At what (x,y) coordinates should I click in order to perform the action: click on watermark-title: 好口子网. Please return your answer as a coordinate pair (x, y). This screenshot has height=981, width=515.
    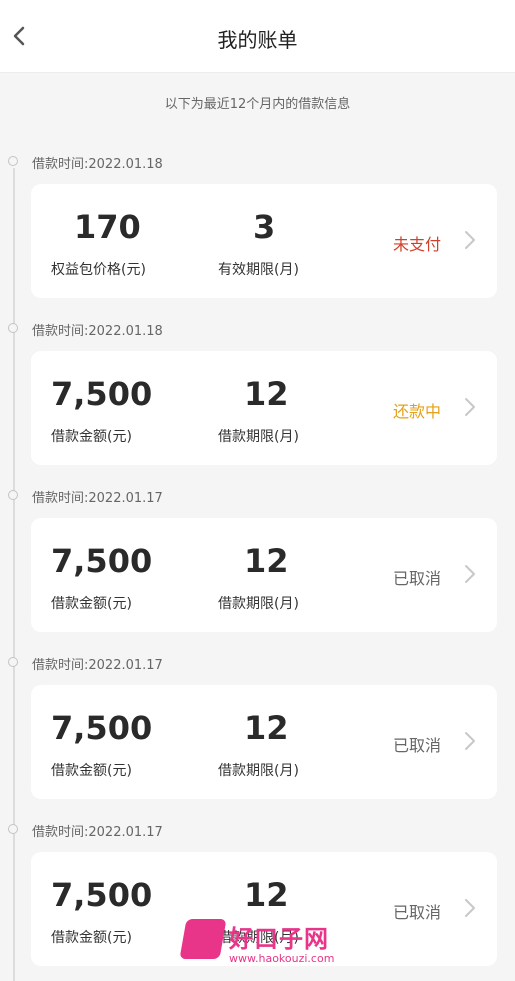
    Looking at the image, I should click on (279, 939).